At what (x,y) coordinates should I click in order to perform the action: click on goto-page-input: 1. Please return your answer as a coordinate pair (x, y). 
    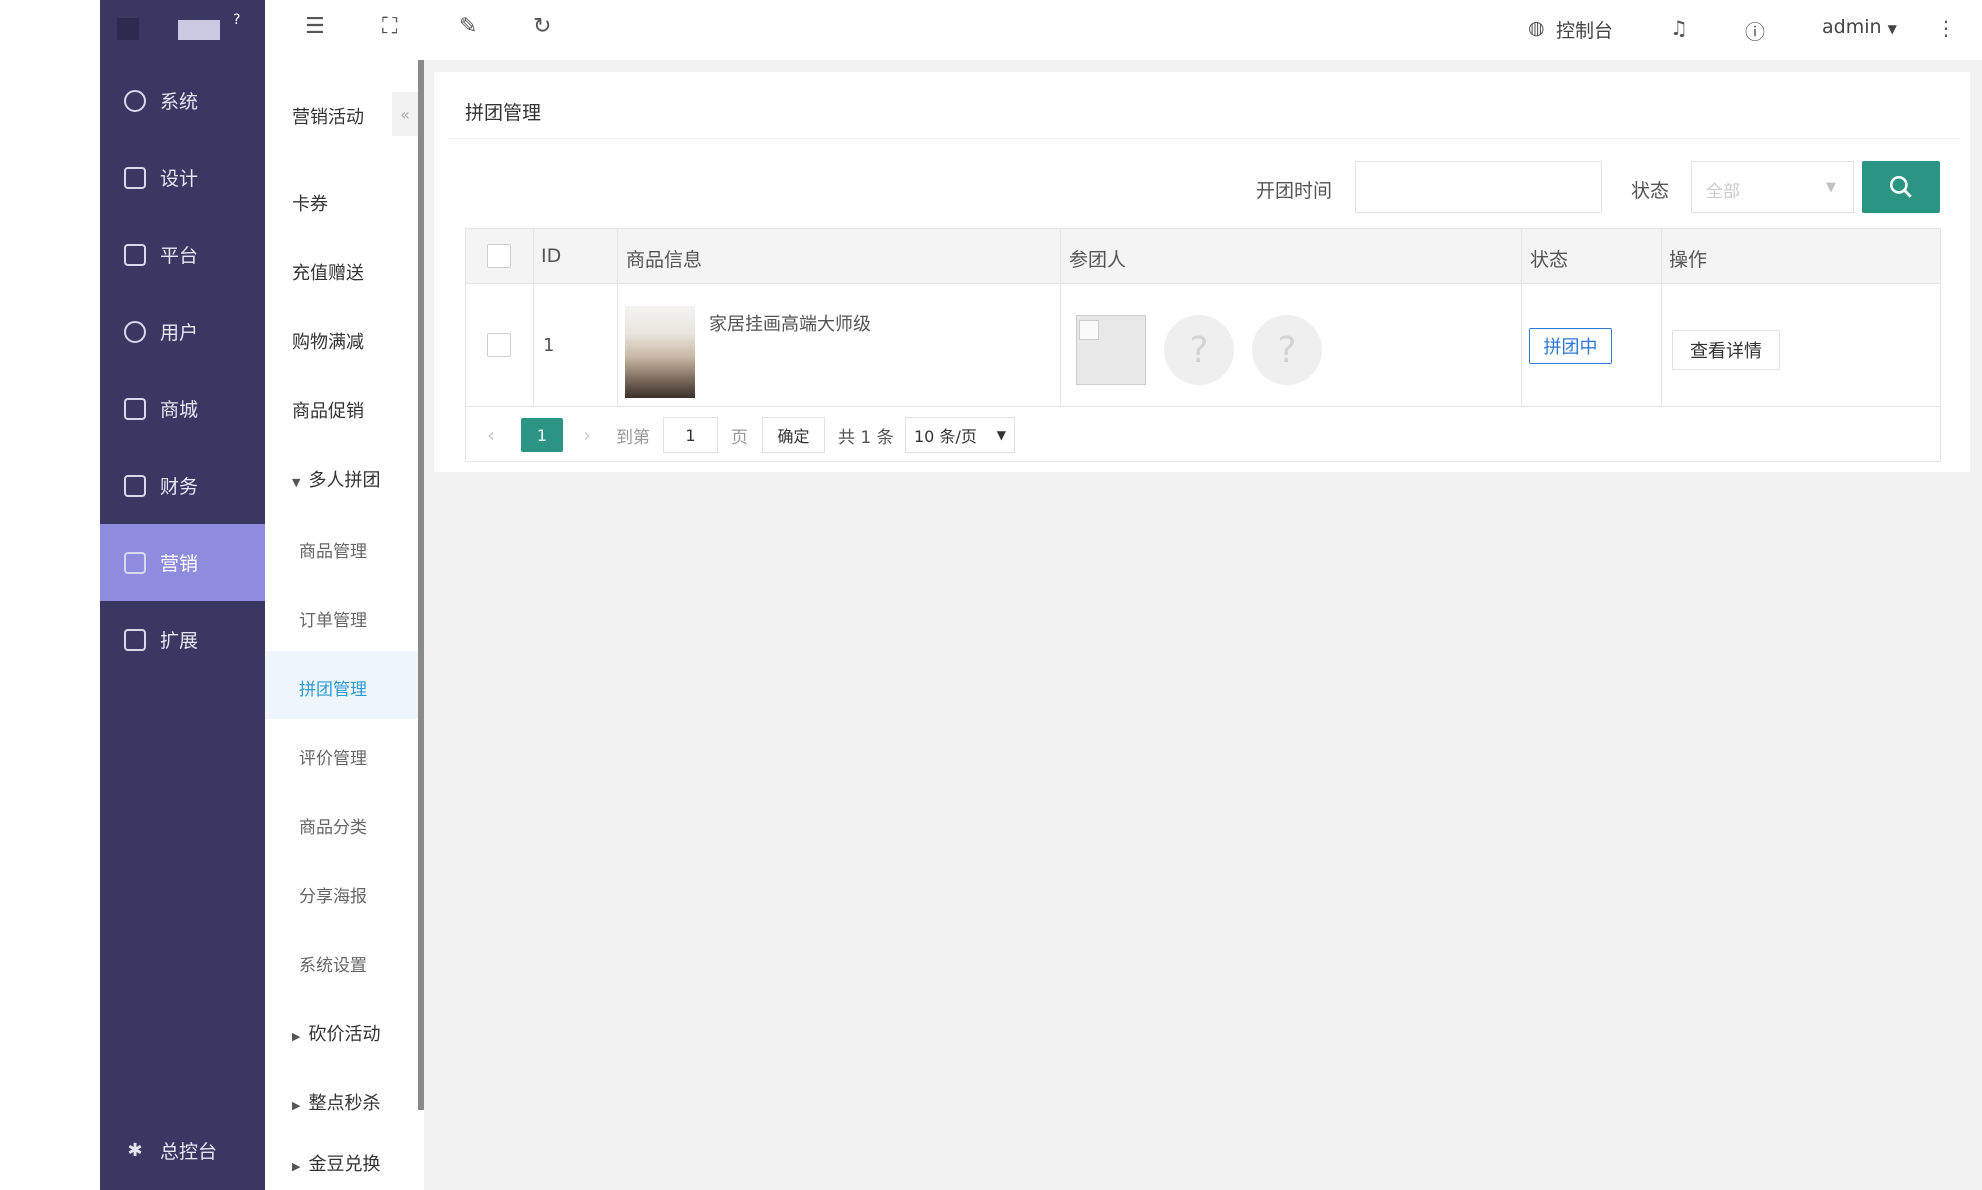
    Looking at the image, I should click on (690, 435).